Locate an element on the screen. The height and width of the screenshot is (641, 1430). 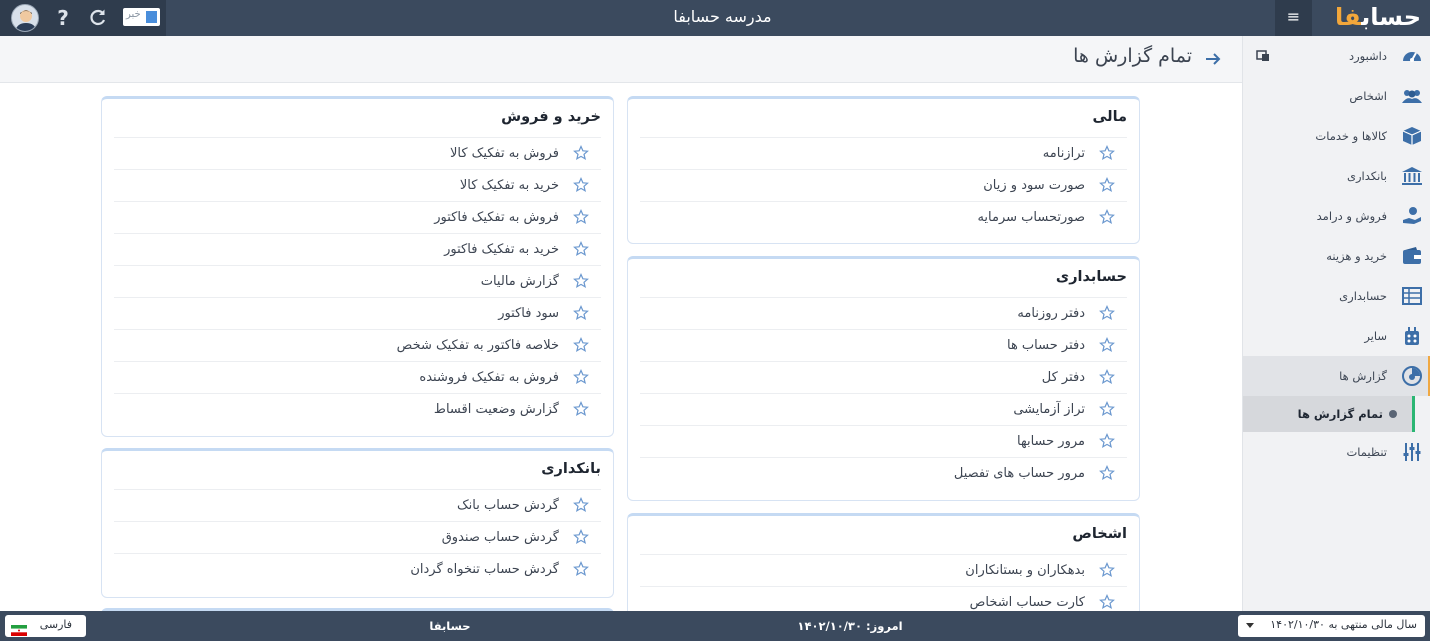
language-select: فارسی is located at coordinates (45, 626).